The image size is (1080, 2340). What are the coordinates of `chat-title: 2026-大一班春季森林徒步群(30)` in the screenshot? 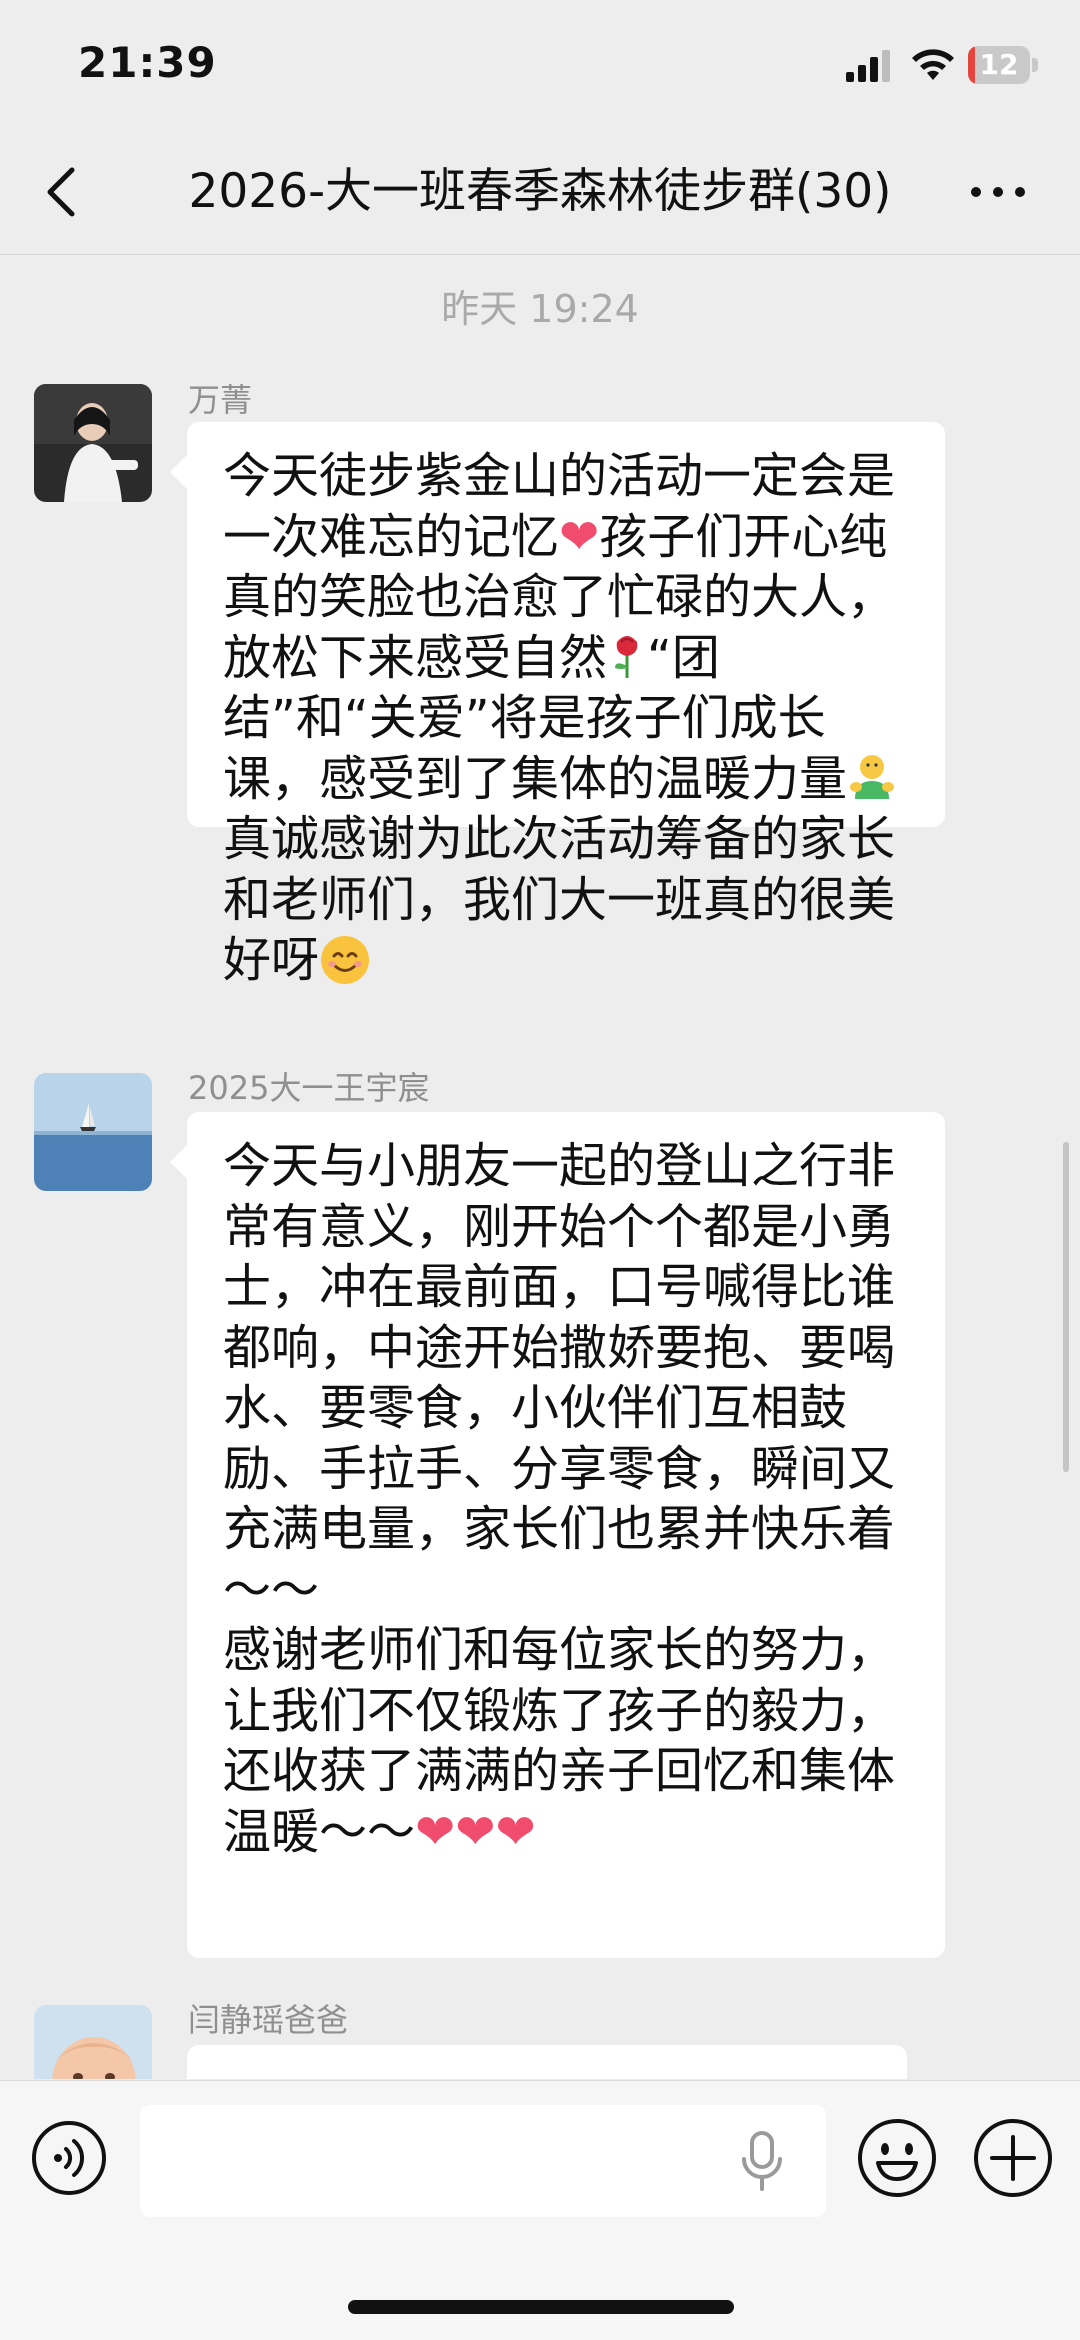 It's located at (540, 191).